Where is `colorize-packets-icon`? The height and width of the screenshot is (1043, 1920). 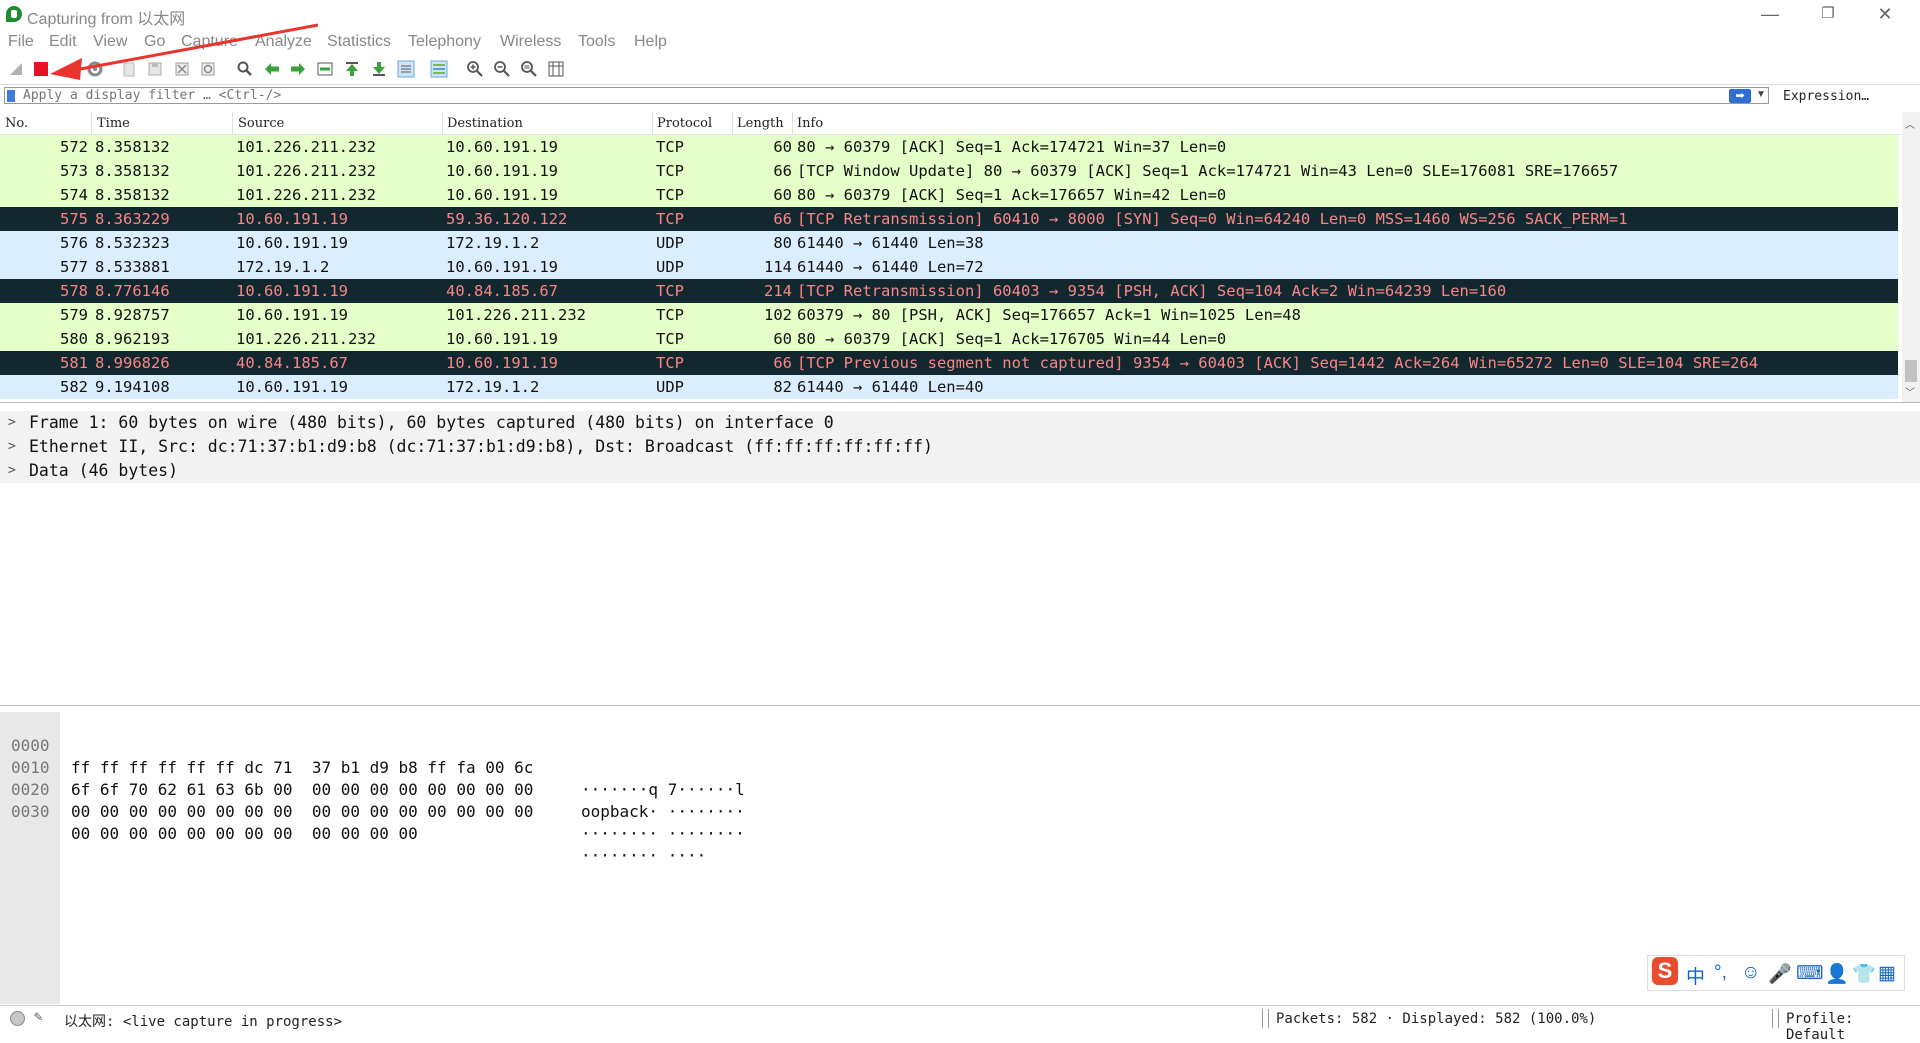 colorize-packets-icon is located at coordinates (439, 69).